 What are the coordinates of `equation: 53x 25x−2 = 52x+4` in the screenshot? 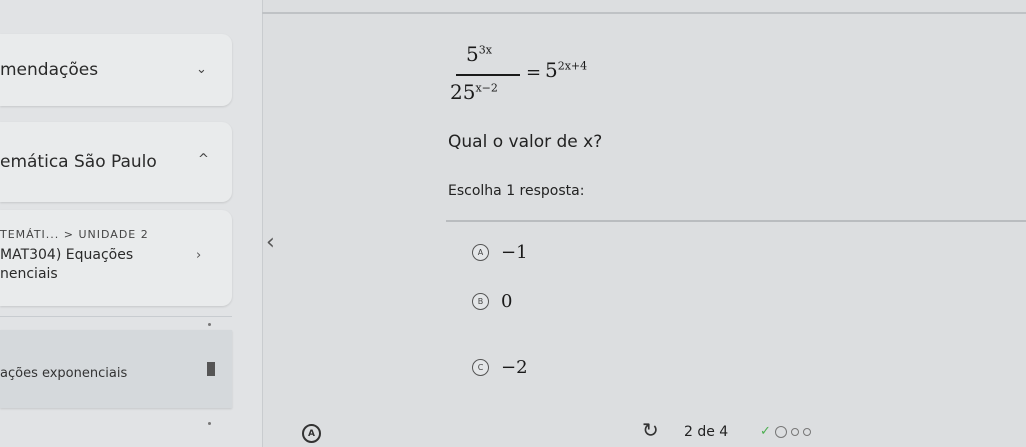 It's located at (540, 74).